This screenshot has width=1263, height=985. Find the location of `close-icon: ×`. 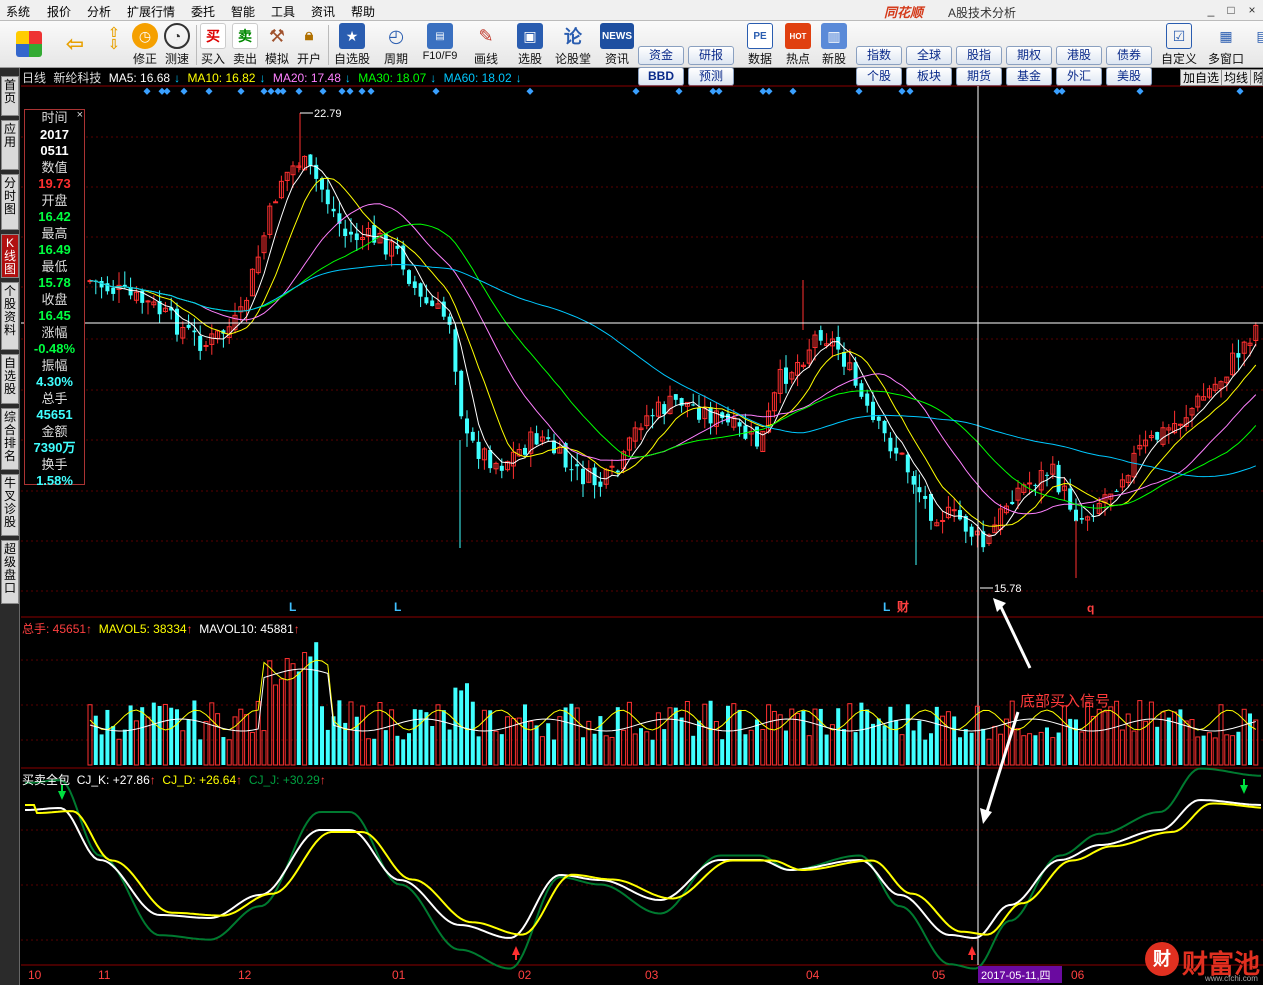

close-icon: × is located at coordinates (80, 115).